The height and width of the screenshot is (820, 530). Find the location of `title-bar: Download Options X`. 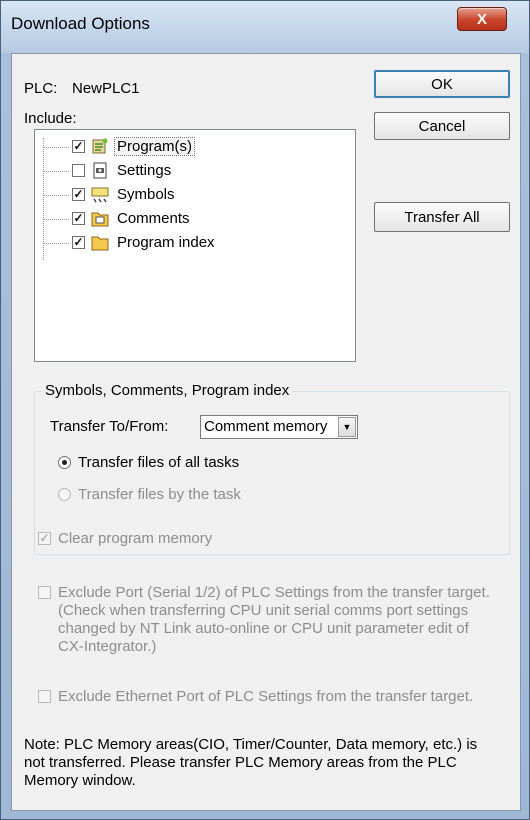

title-bar: Download Options X is located at coordinates (265, 27).